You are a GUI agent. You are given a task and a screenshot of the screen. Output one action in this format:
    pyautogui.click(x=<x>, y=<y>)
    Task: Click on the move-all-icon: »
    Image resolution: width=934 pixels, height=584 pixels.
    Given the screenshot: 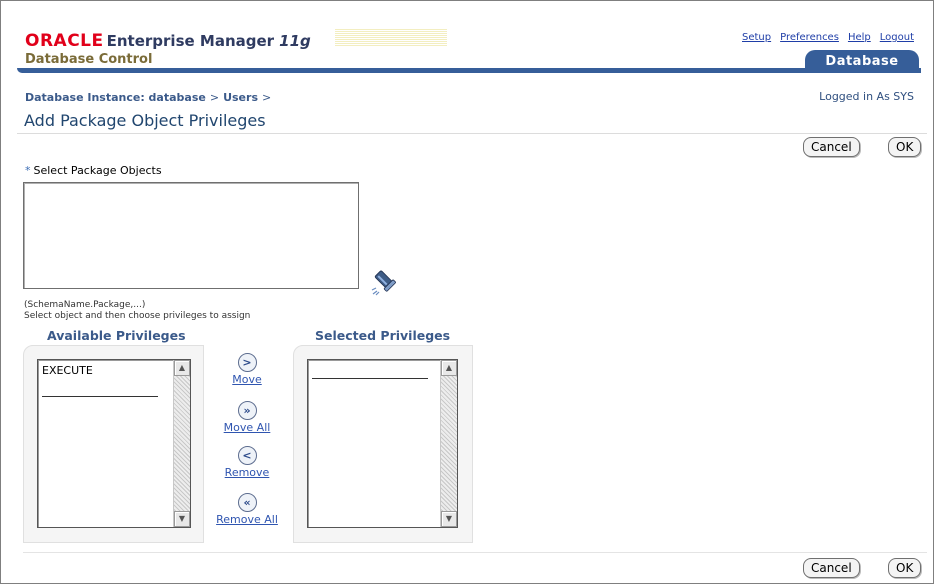 What is the action you would take?
    pyautogui.click(x=247, y=410)
    